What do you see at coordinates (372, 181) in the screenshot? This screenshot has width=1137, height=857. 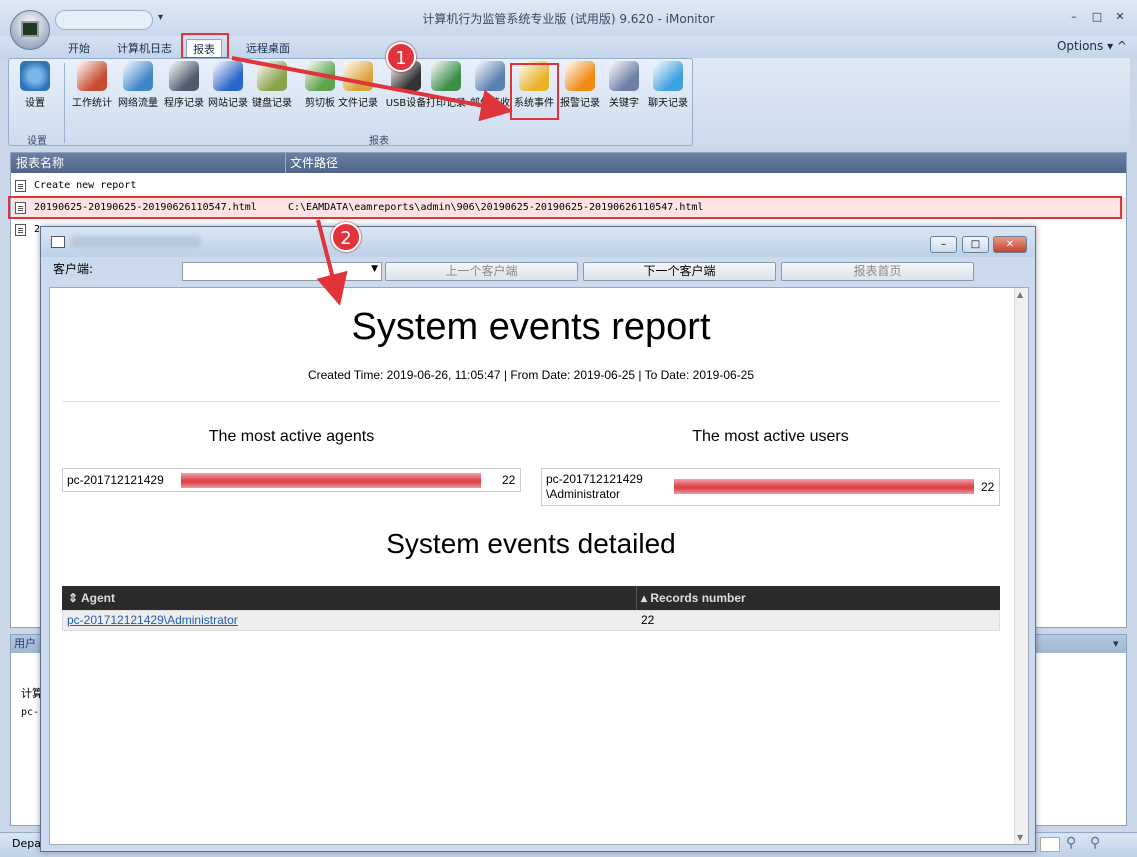 I see `annotation-arrows` at bounding box center [372, 181].